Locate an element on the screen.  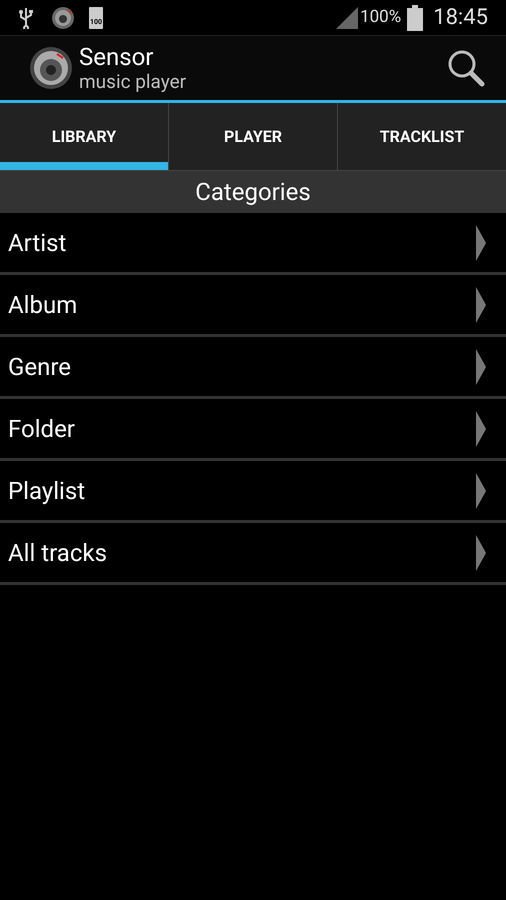
category-row: Album is located at coordinates (253, 306).